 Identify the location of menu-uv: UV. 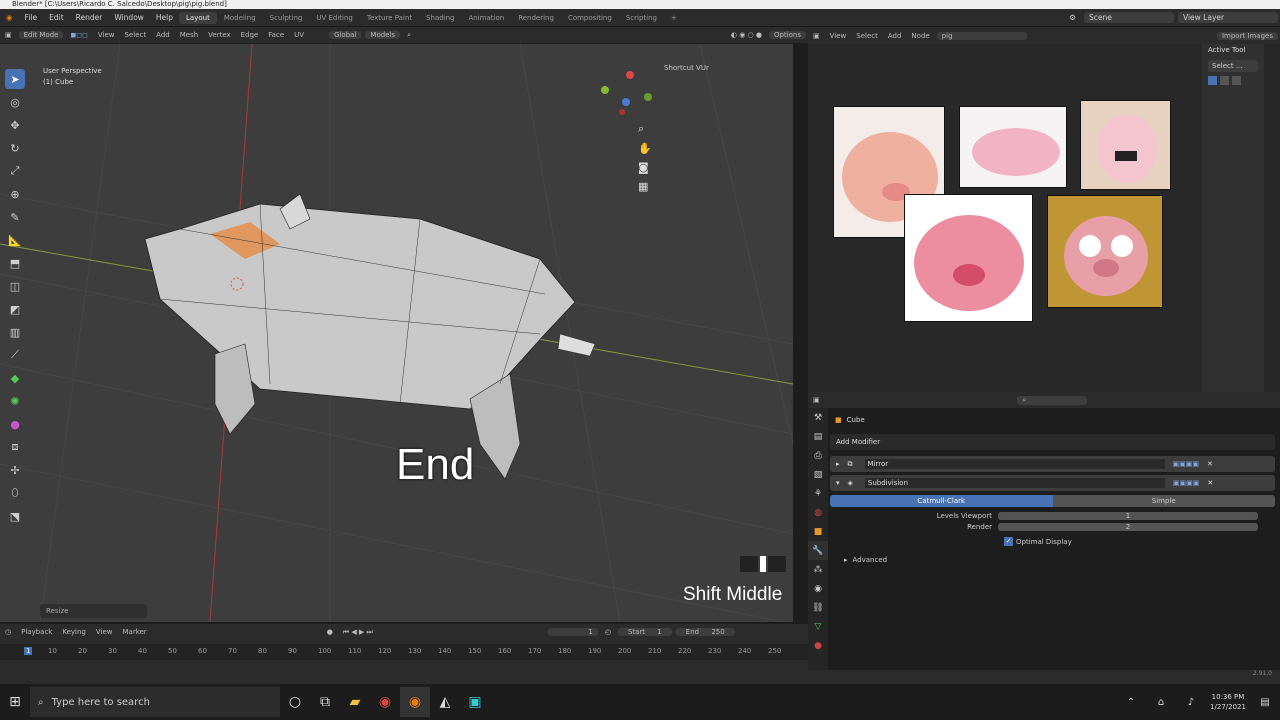
(299, 35).